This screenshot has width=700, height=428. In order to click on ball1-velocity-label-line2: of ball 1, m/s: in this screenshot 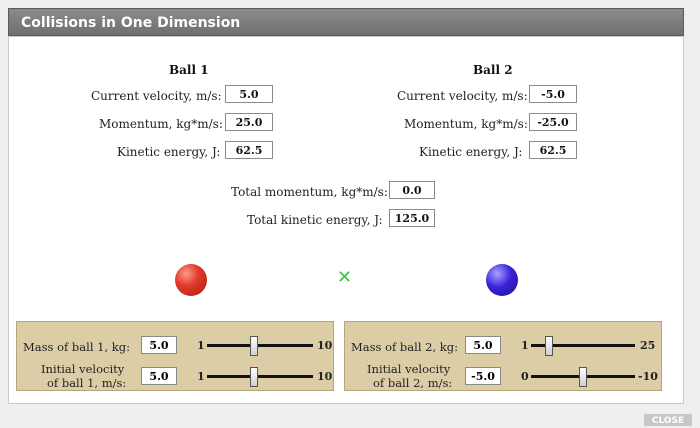, I will do `click(87, 383)`.